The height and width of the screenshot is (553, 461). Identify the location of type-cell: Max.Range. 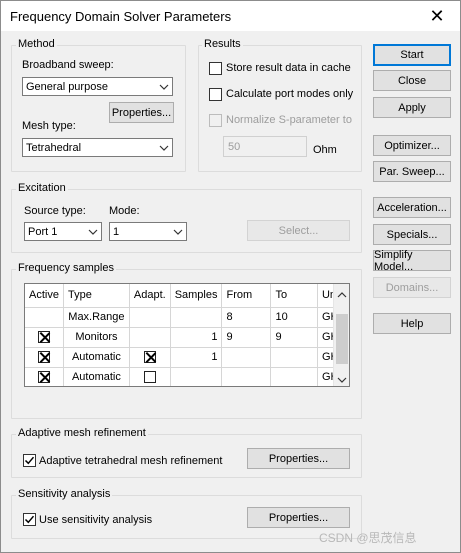
(96, 317).